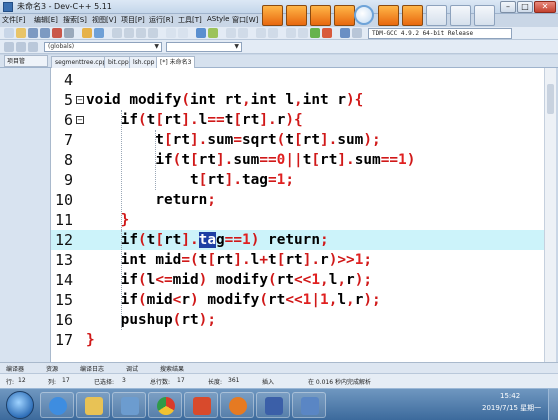  I want to click on close-file-icon, so click(57, 33).